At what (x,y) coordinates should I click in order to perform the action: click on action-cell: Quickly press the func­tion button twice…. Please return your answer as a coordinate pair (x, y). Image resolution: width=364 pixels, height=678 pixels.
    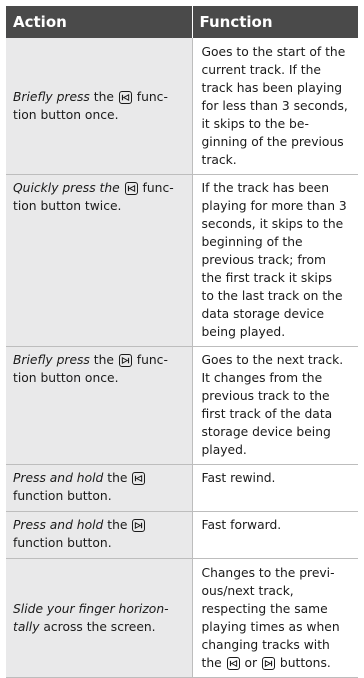
    Looking at the image, I should click on (99, 260).